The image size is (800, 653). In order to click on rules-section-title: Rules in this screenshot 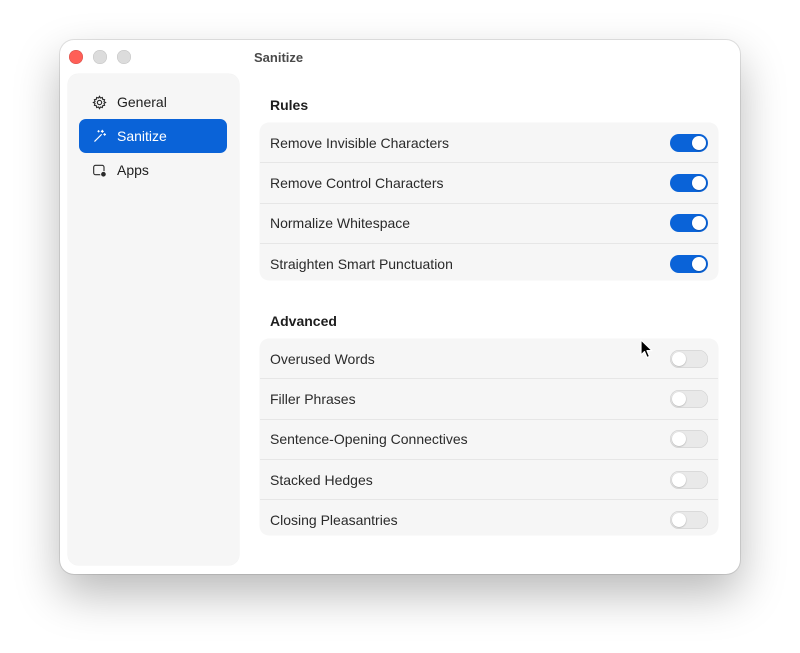, I will do `click(289, 105)`.